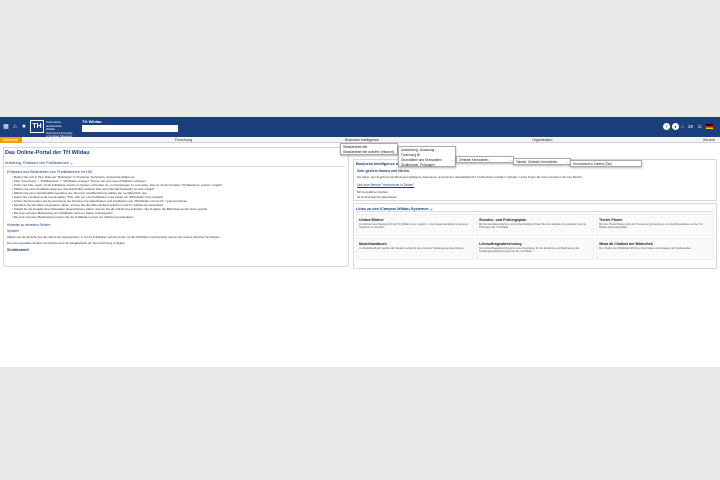  I want to click on kennzahlen-submenu: Zentrale Kennzahlen ›, so click(485, 159).